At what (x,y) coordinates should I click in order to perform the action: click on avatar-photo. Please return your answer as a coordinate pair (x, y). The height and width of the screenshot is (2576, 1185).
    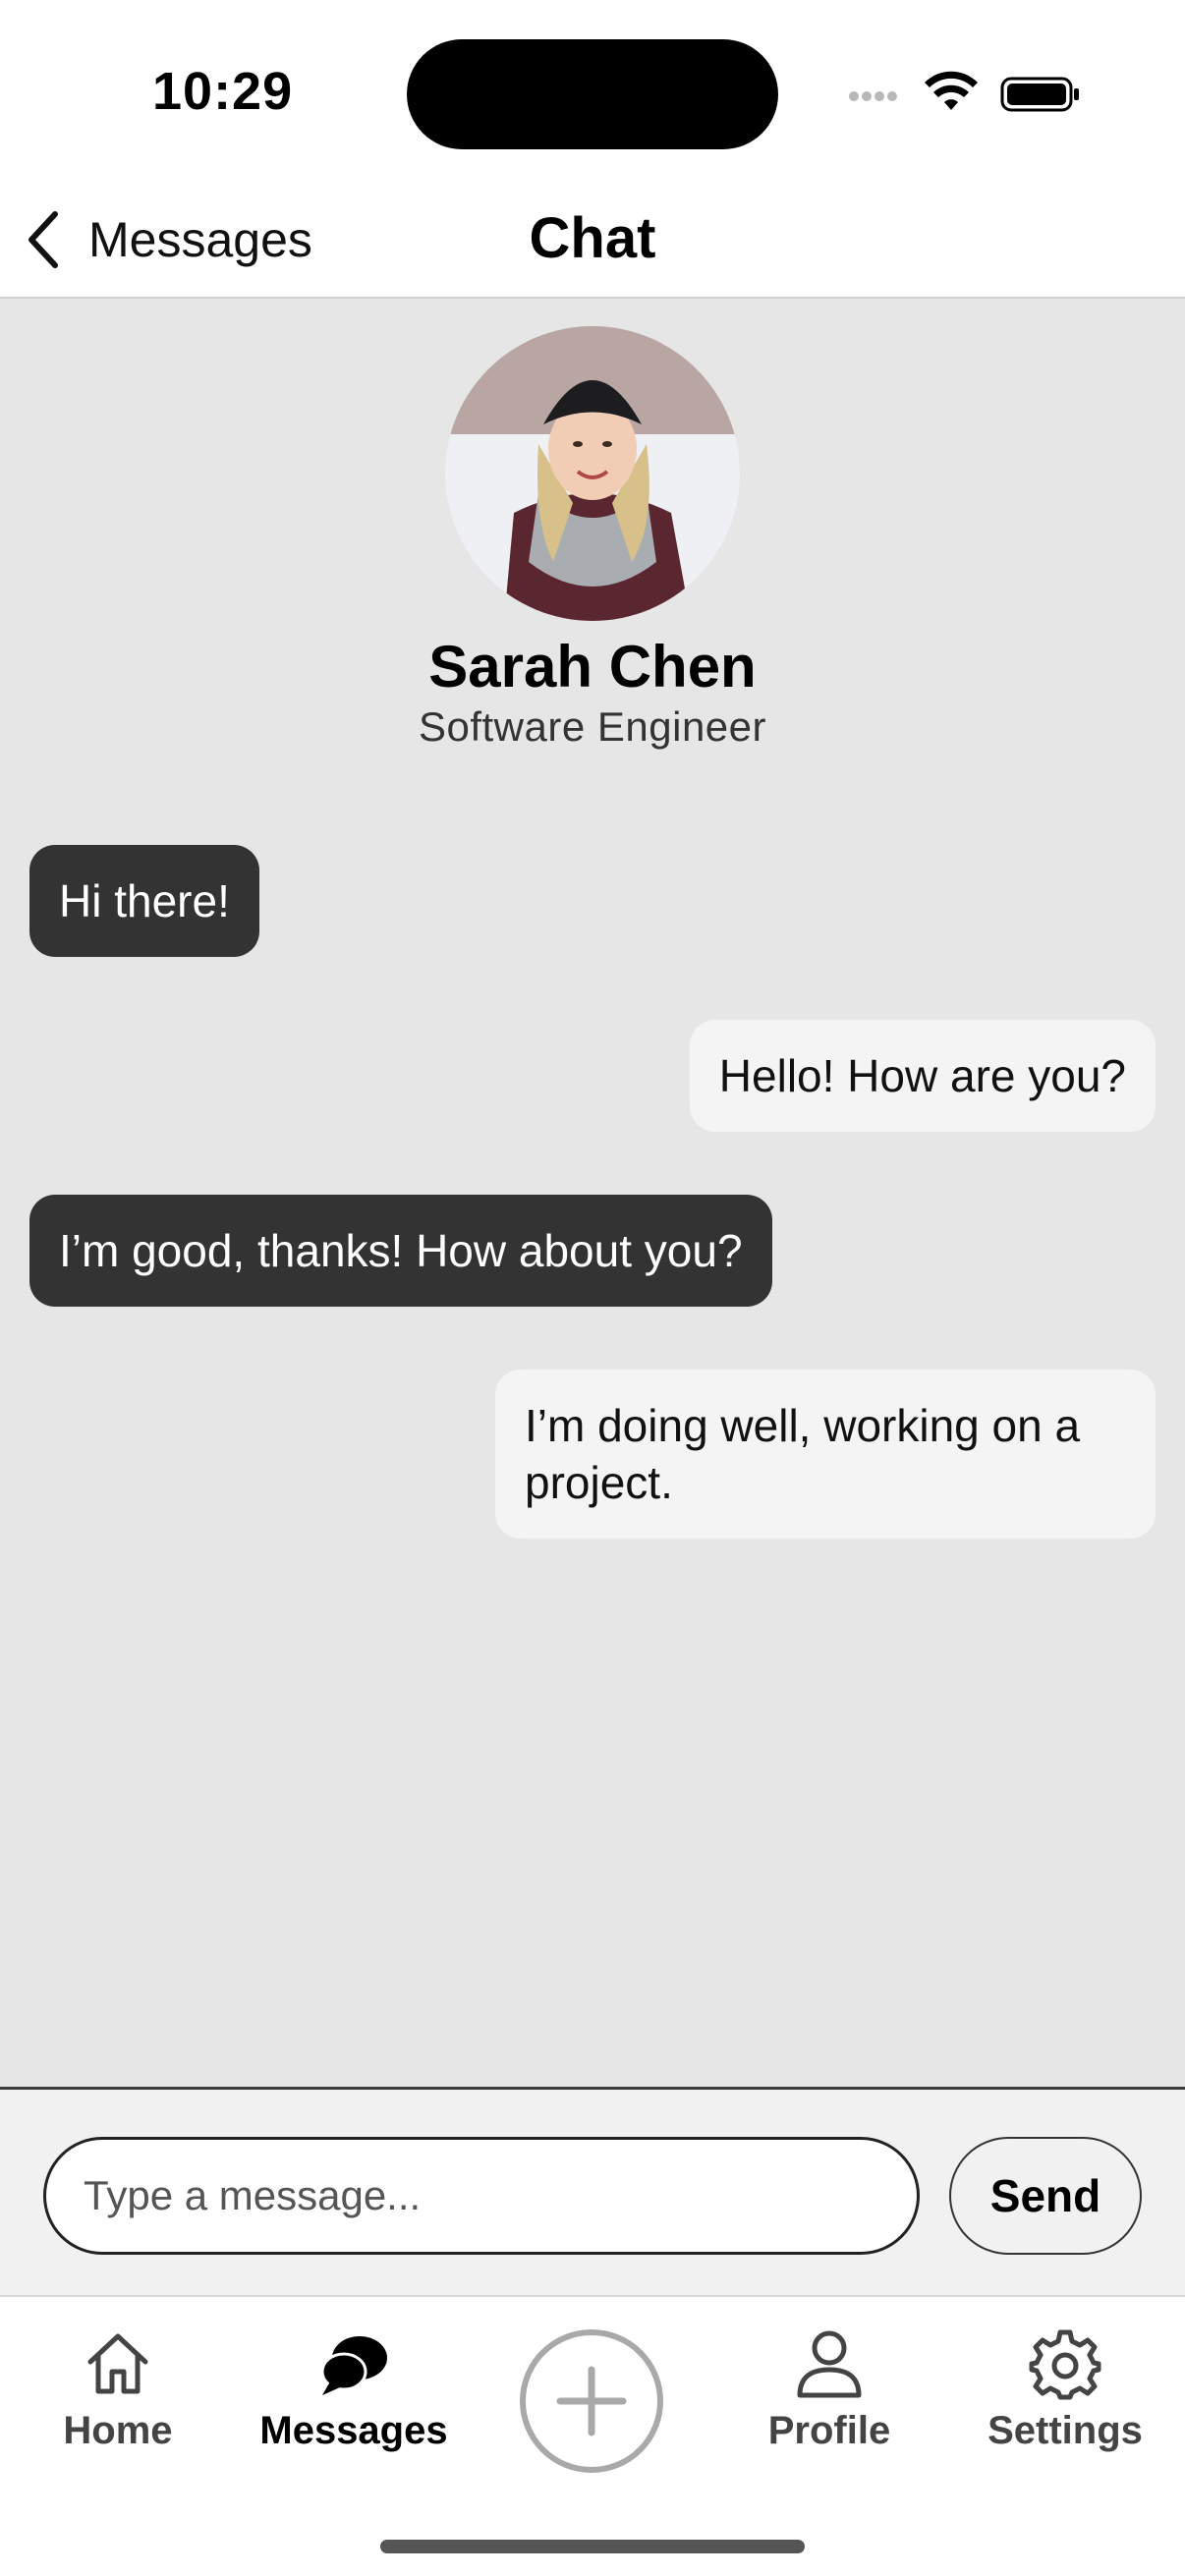
    Looking at the image, I should click on (592, 473).